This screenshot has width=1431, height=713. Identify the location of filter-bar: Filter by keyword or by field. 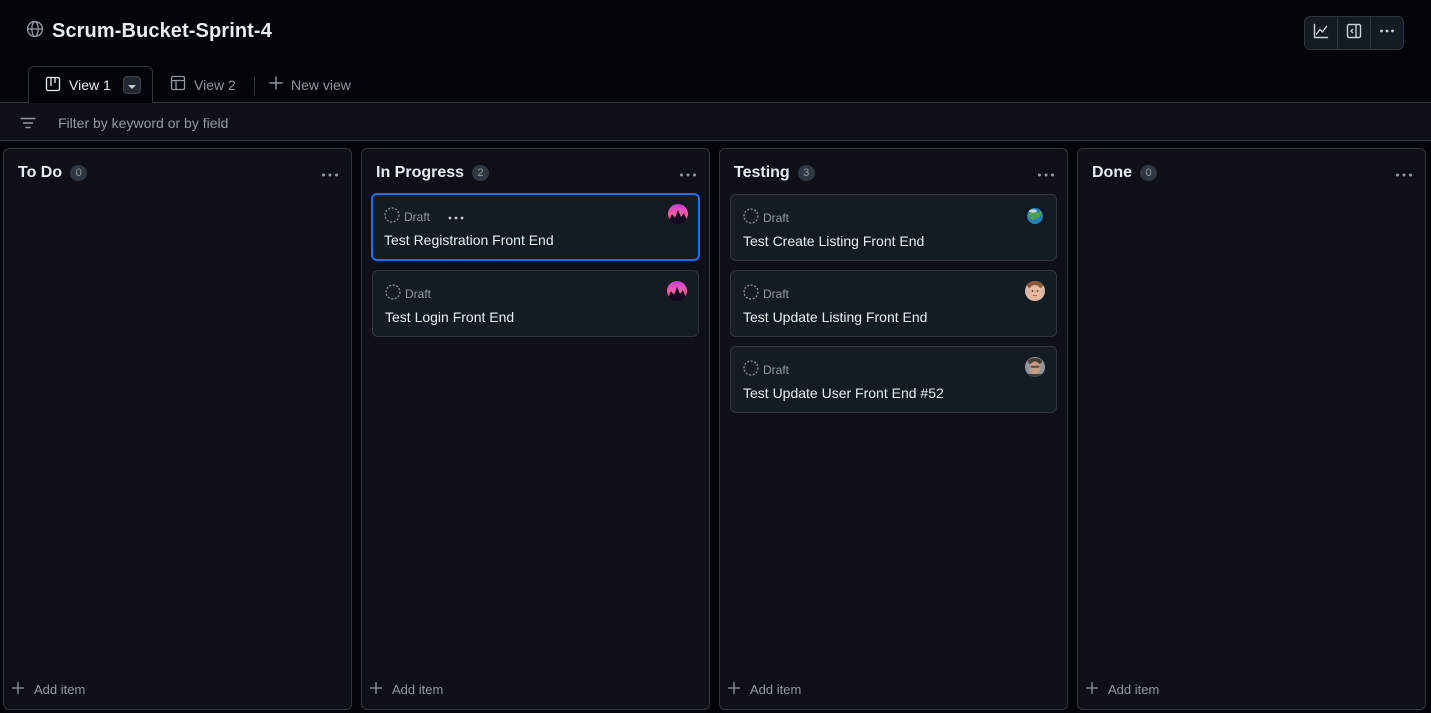
(715, 122).